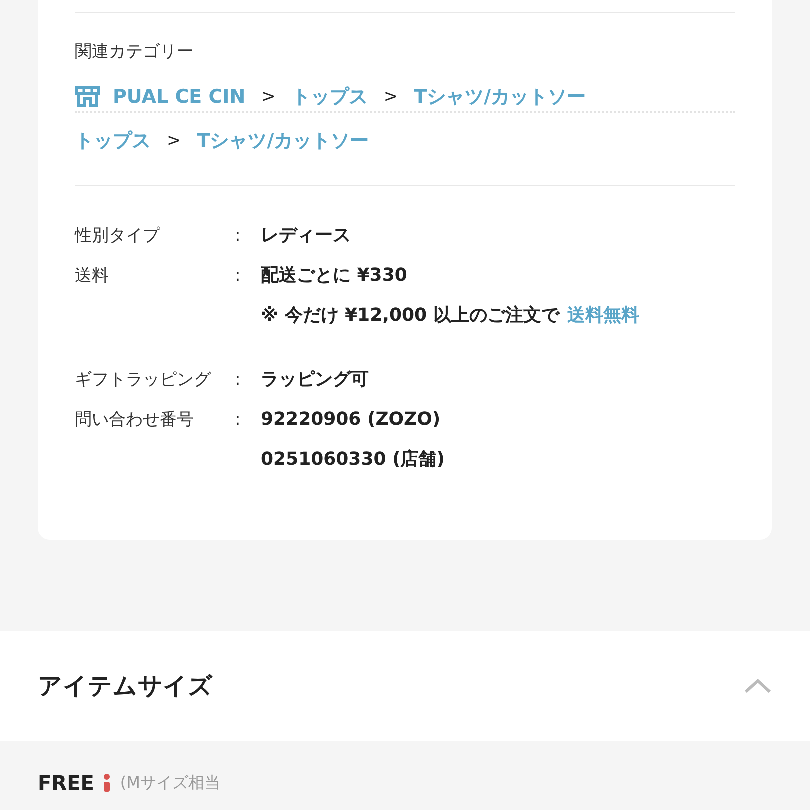 This screenshot has height=810, width=810. Describe the element at coordinates (351, 420) in the screenshot. I see `detail-value: 92220906 (ZOZO)` at that location.